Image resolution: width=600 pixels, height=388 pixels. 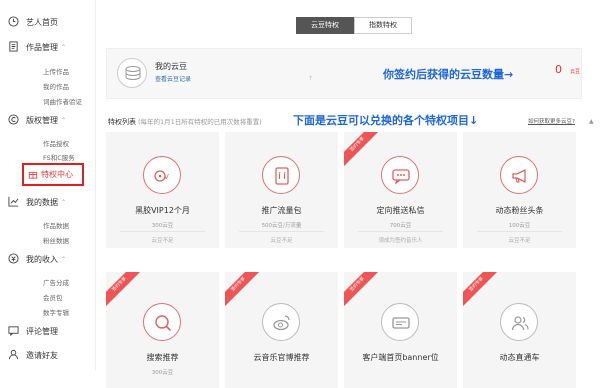 I want to click on search-icon, so click(x=162, y=322).